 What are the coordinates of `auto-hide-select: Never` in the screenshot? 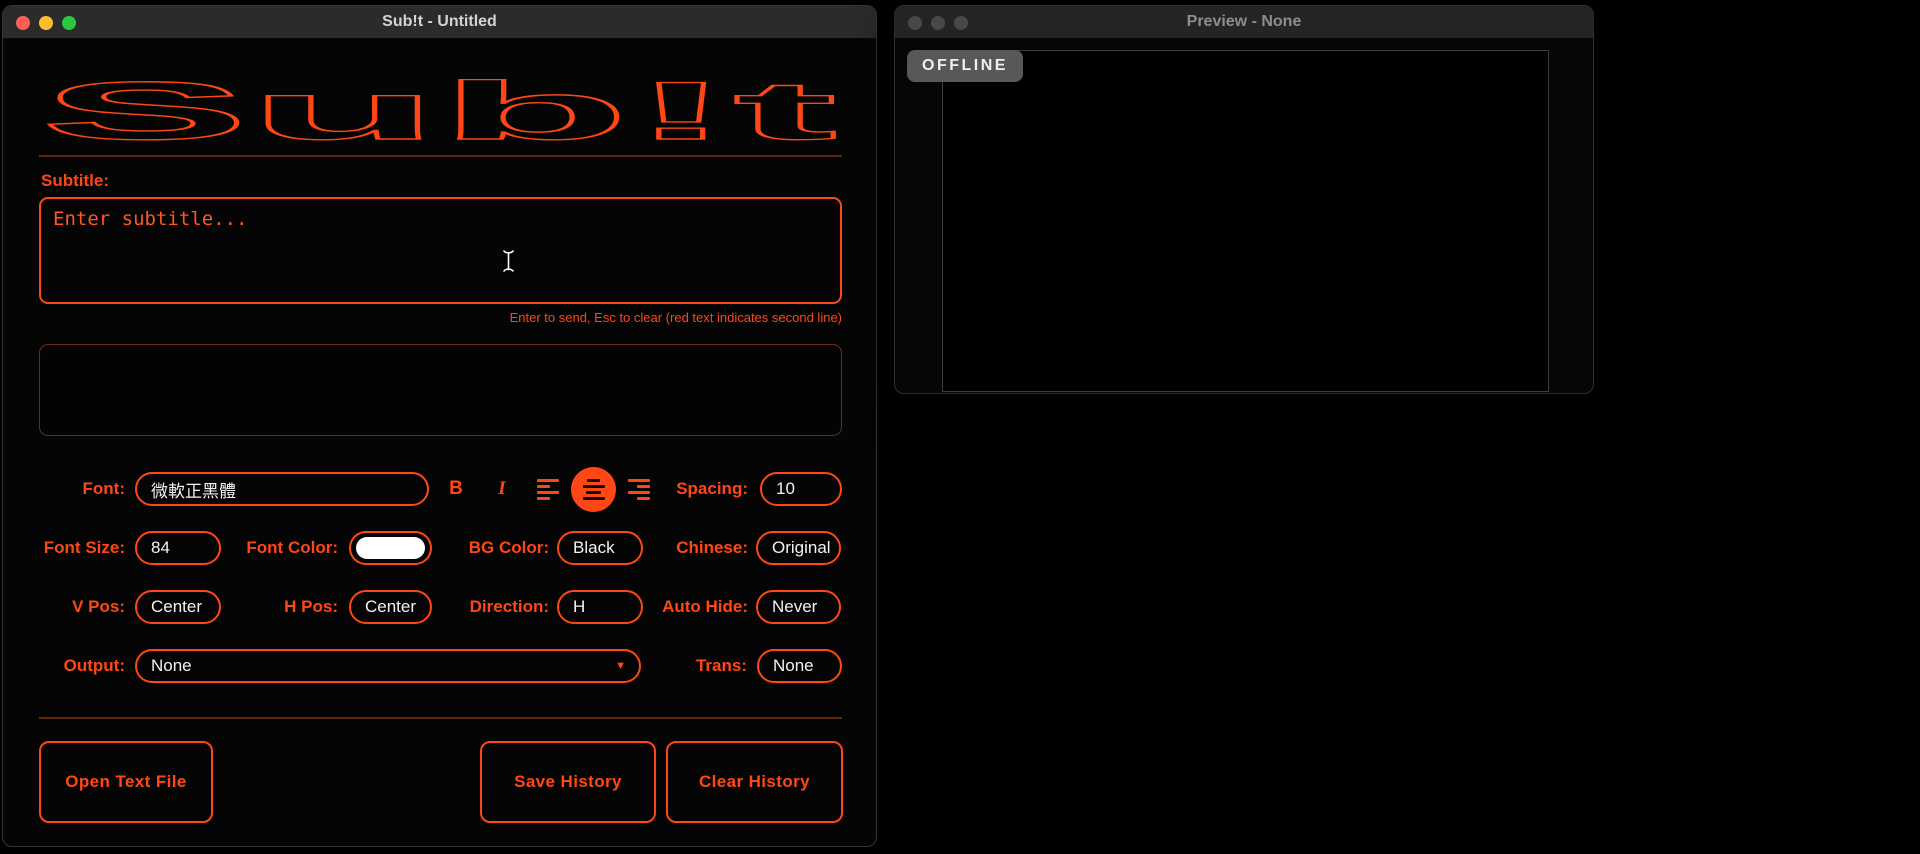 It's located at (798, 607).